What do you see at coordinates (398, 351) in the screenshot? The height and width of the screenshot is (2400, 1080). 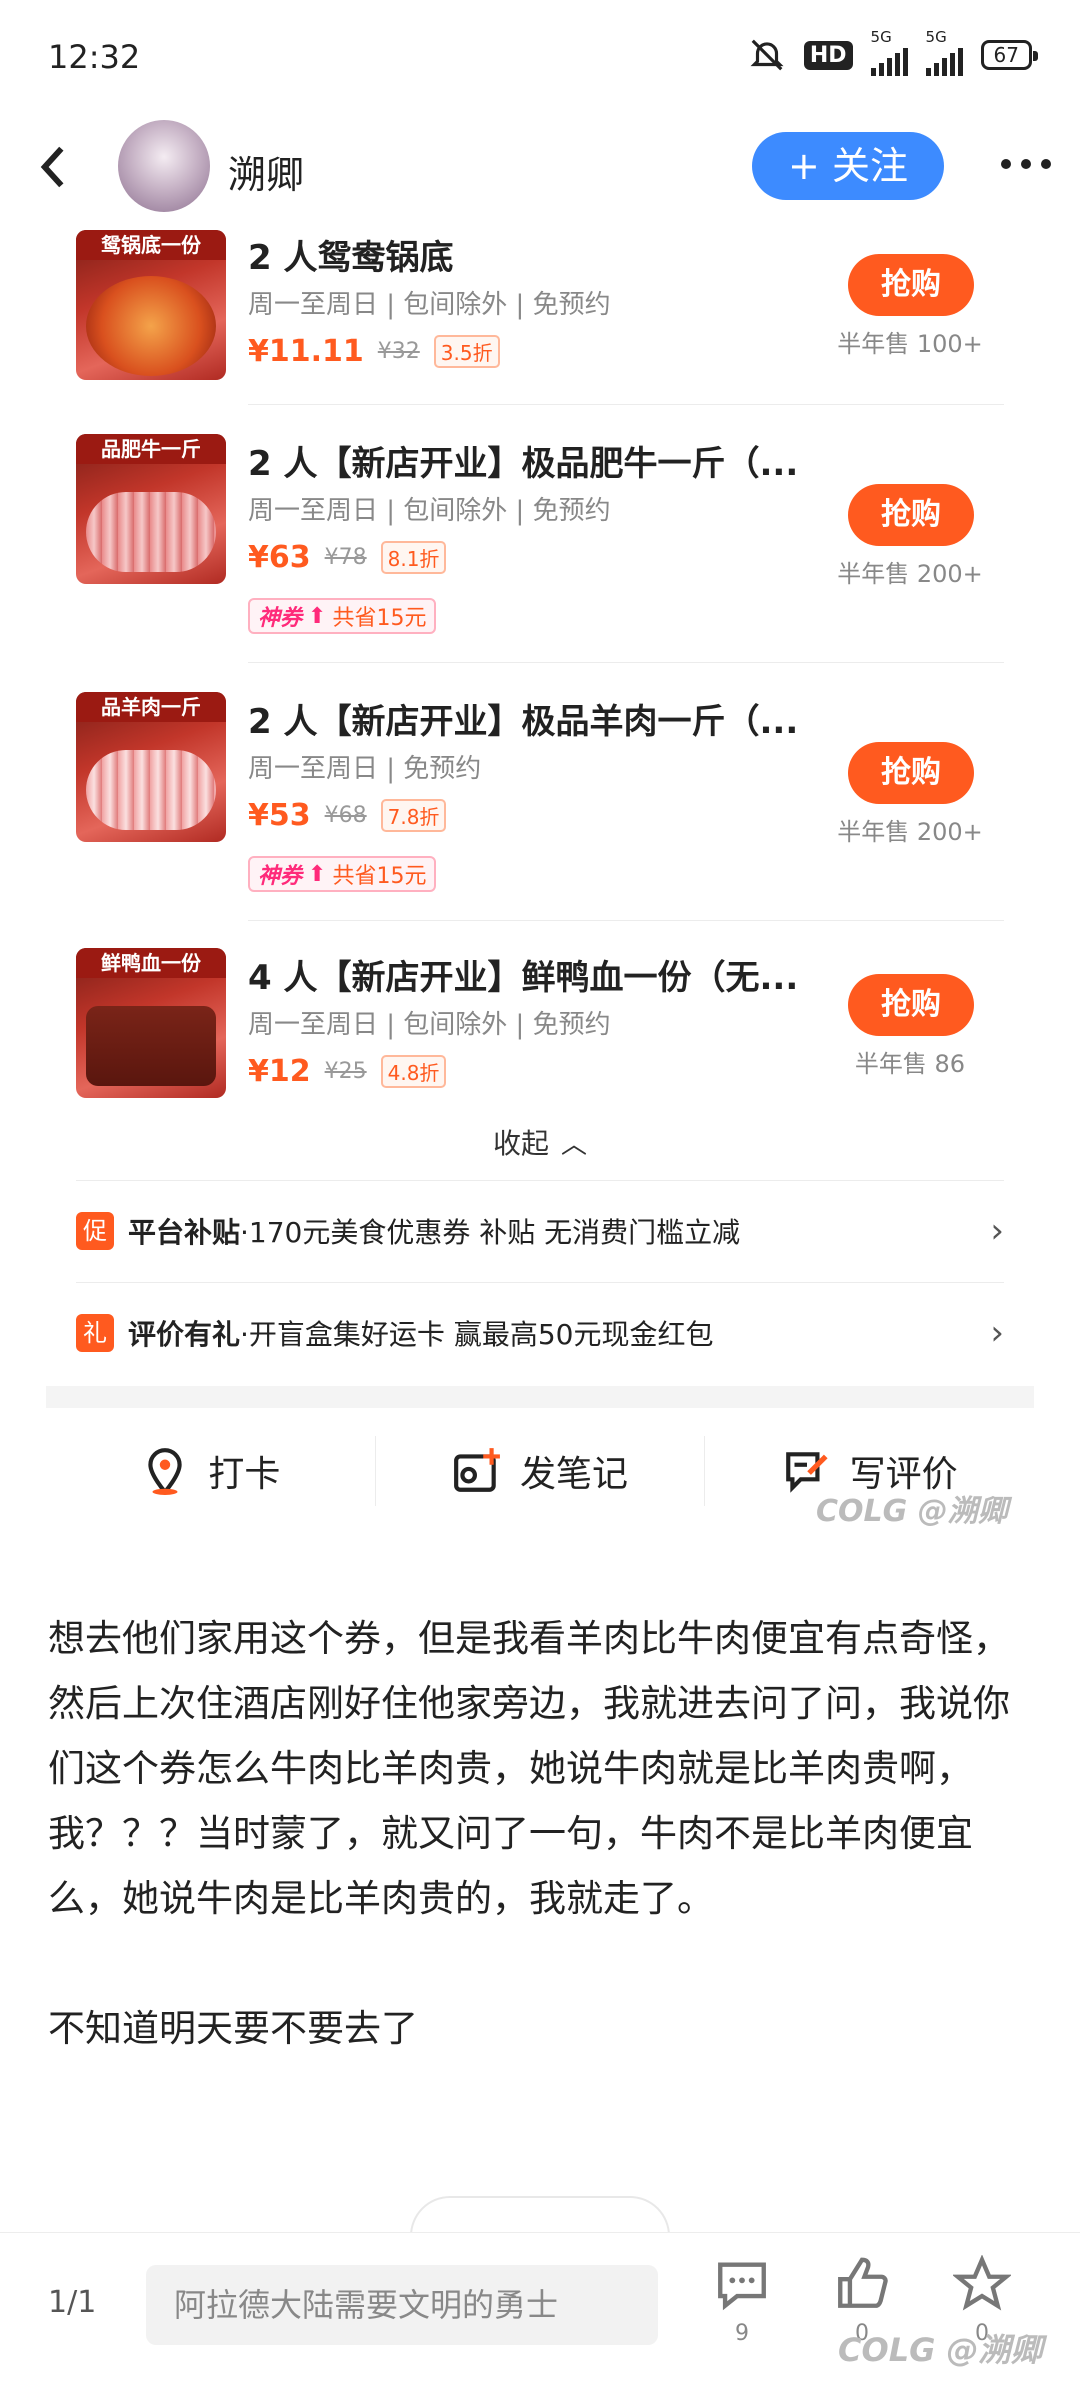 I see `deal-original-price: ¥32` at bounding box center [398, 351].